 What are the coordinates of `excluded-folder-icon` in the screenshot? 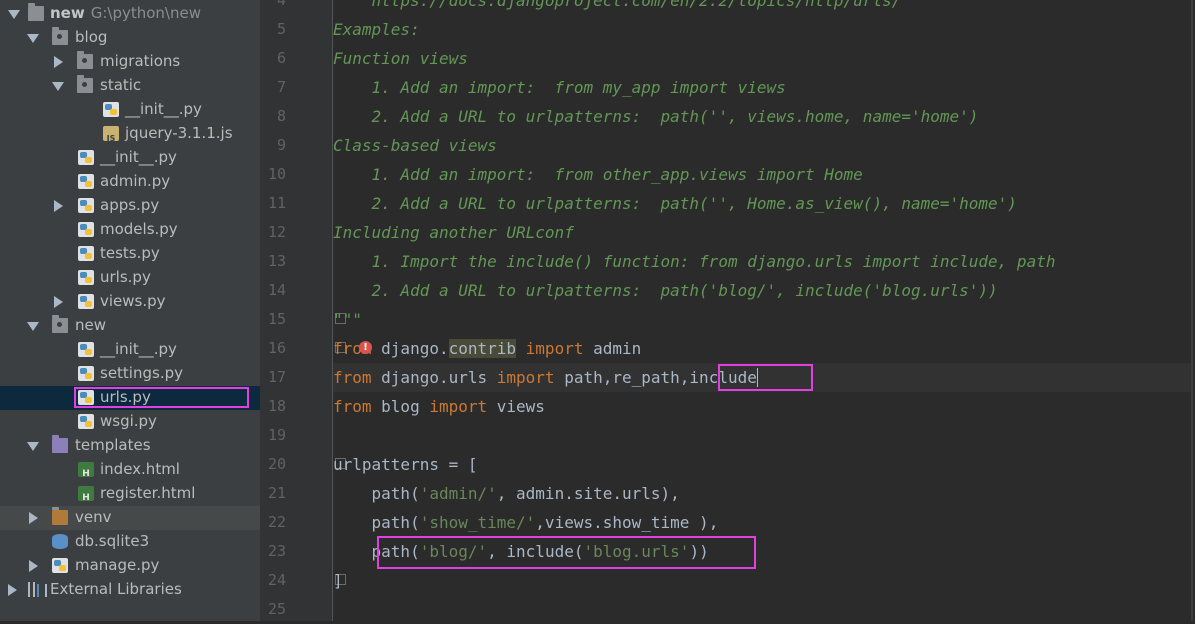 It's located at (60, 516).